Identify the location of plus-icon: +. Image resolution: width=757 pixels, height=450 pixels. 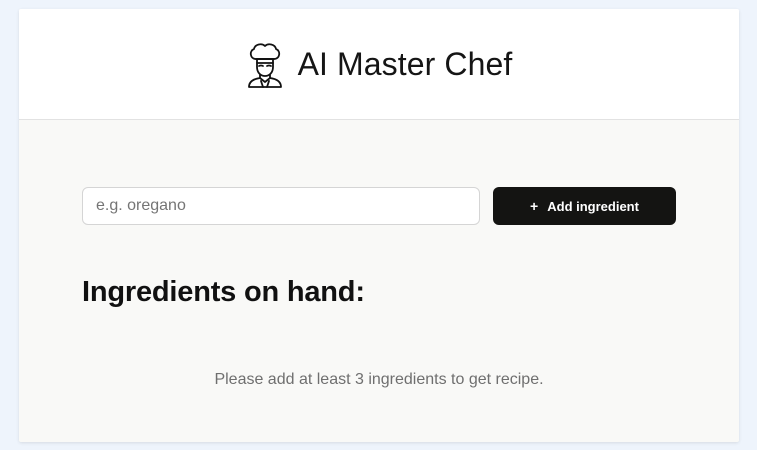
(534, 206).